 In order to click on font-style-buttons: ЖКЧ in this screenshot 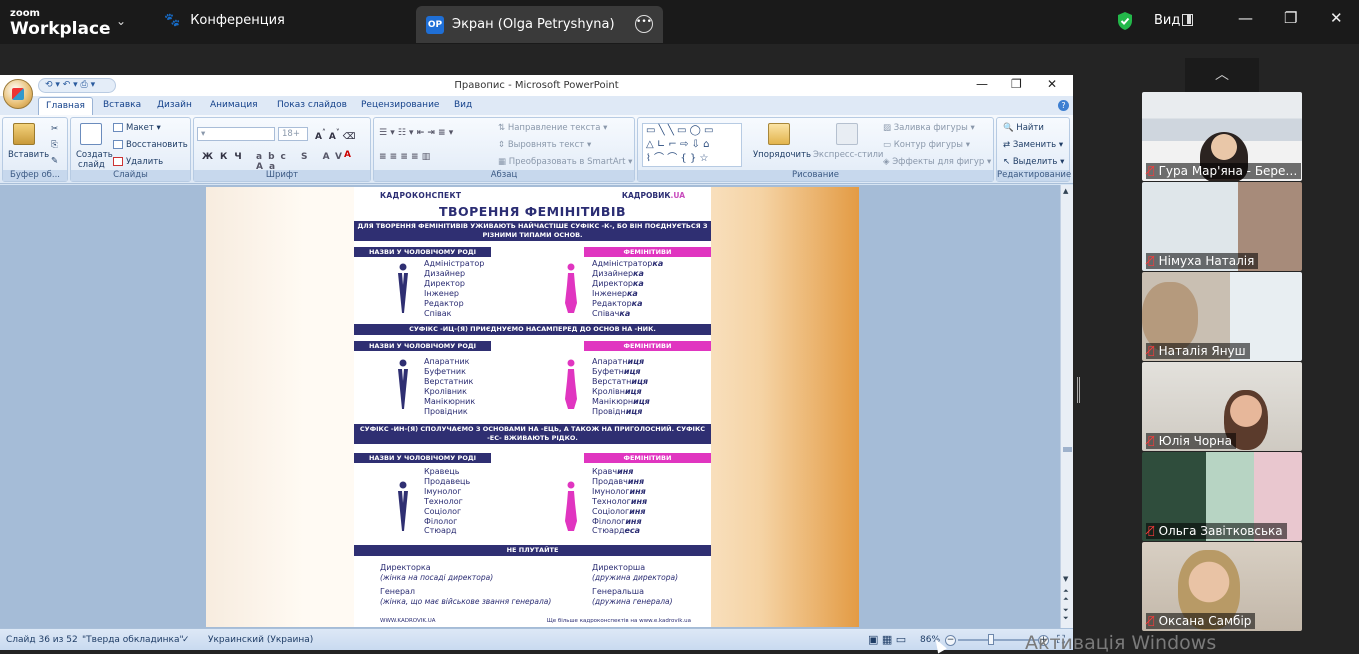, I will do `click(225, 157)`.